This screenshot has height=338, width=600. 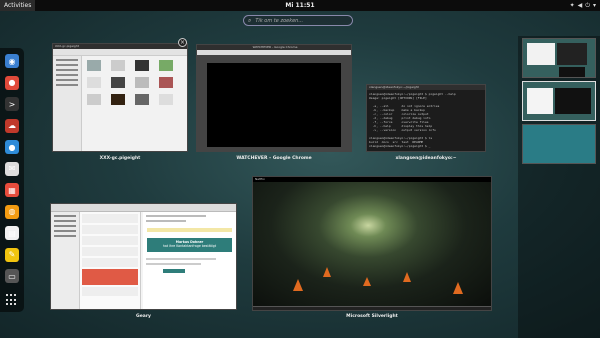 I want to click on file-grid, so click(x=136, y=82).